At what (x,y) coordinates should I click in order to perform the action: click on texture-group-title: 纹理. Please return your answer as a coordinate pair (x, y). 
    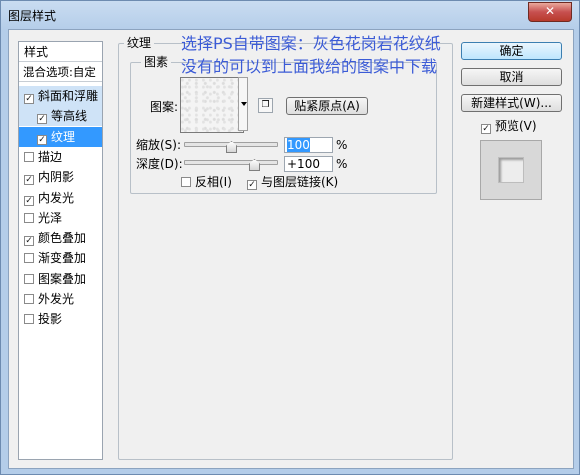
    Looking at the image, I should click on (139, 43).